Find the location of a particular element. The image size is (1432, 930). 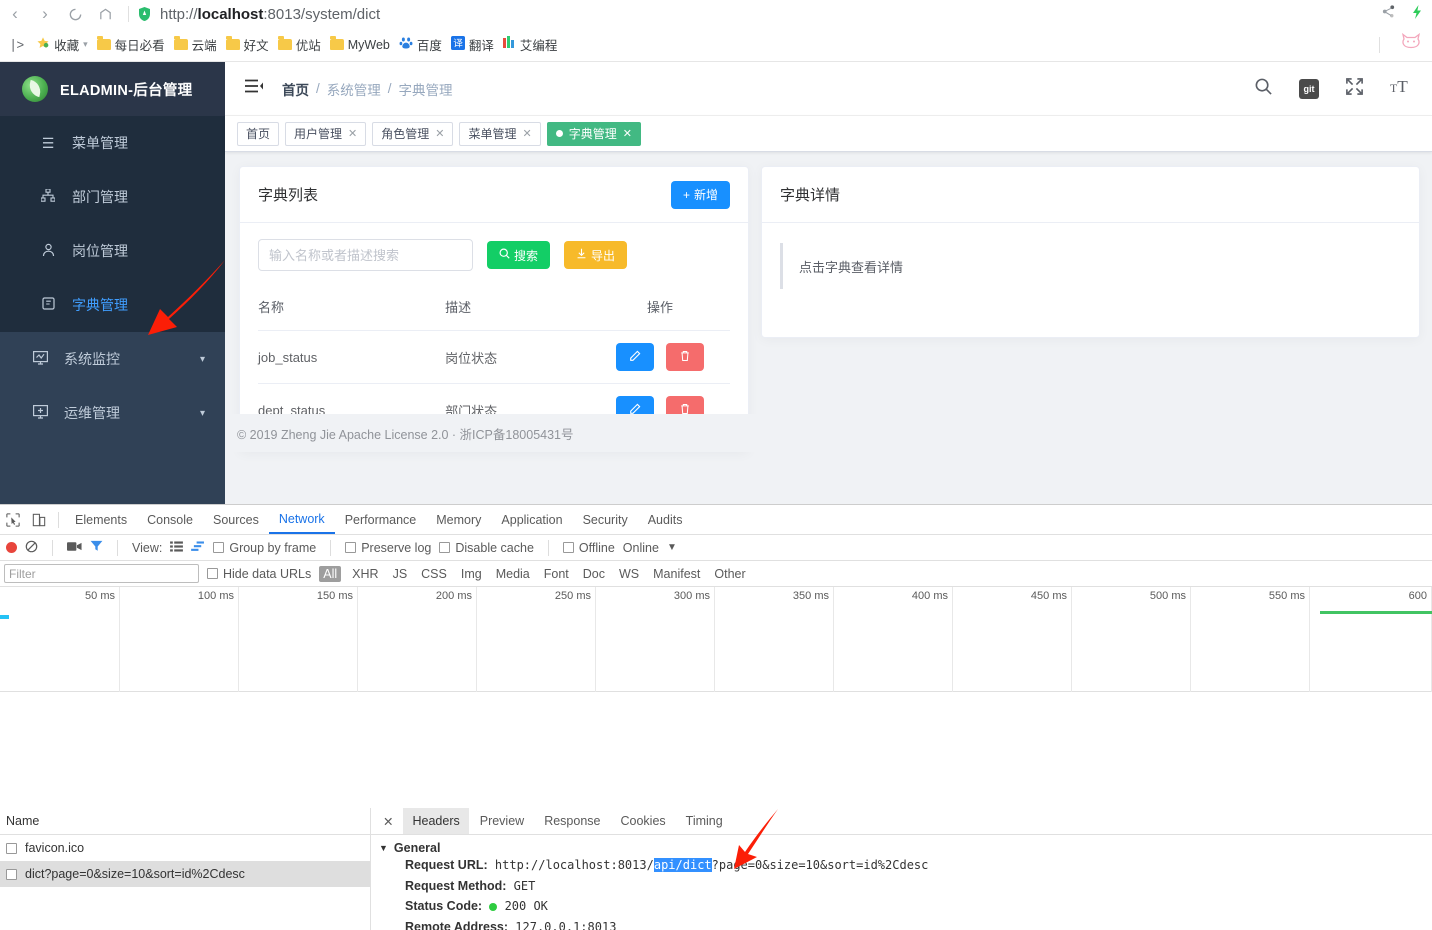

list-item: favicon.ico is located at coordinates (185, 848).